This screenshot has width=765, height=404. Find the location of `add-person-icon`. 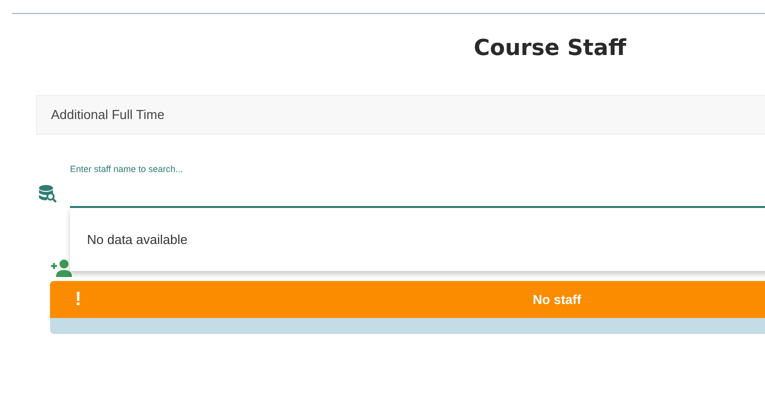

add-person-icon is located at coordinates (62, 268).